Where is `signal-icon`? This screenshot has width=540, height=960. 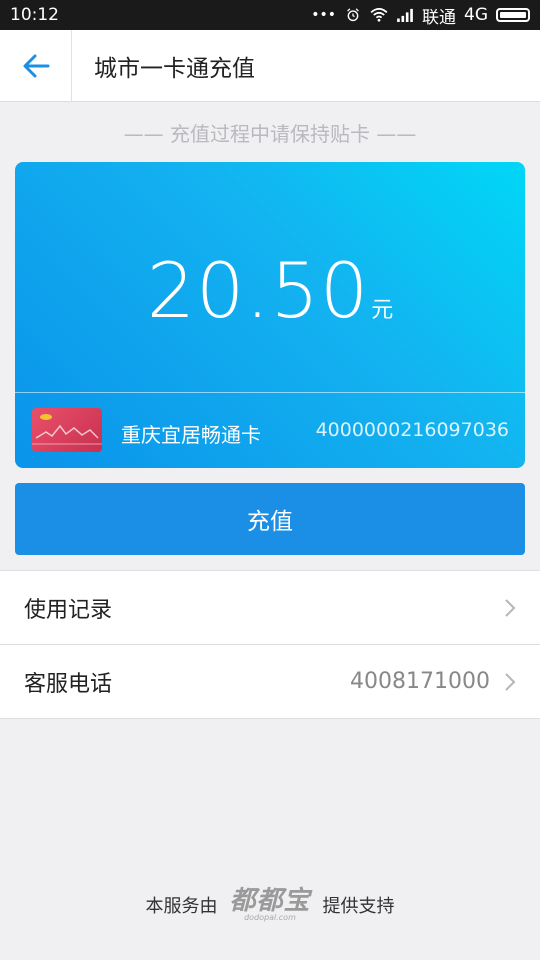
signal-icon is located at coordinates (405, 15).